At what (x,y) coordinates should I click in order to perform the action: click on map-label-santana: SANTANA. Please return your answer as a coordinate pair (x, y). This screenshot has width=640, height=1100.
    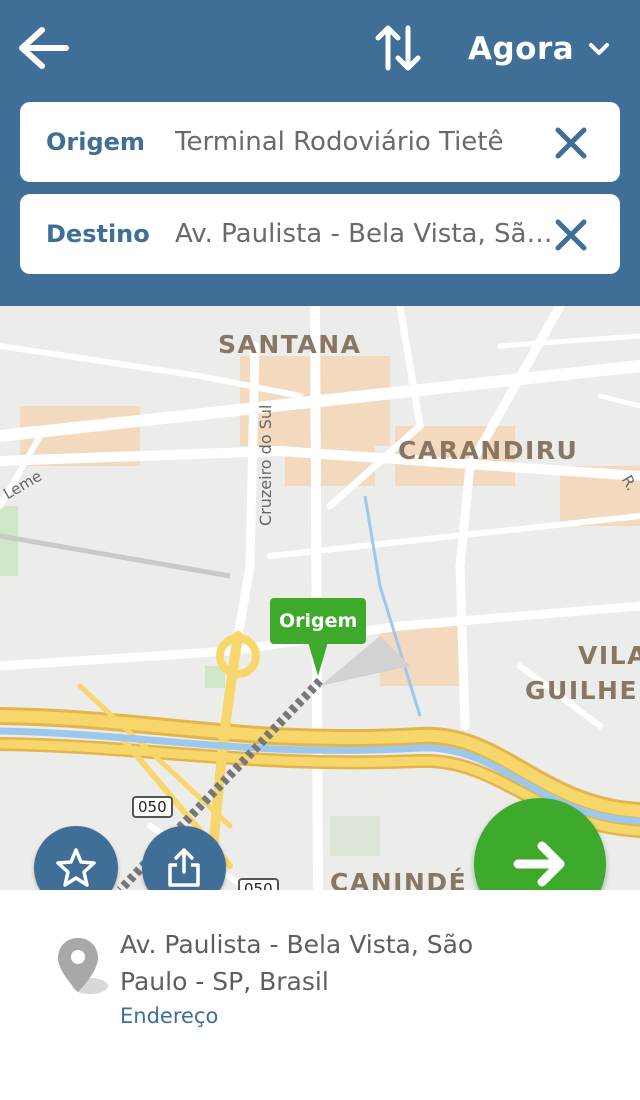
    Looking at the image, I should click on (290, 344).